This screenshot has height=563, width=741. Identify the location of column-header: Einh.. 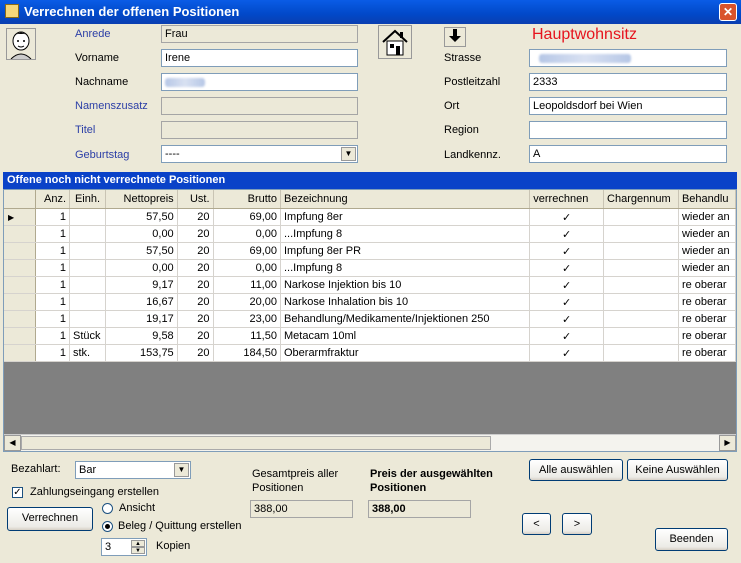
(87, 199).